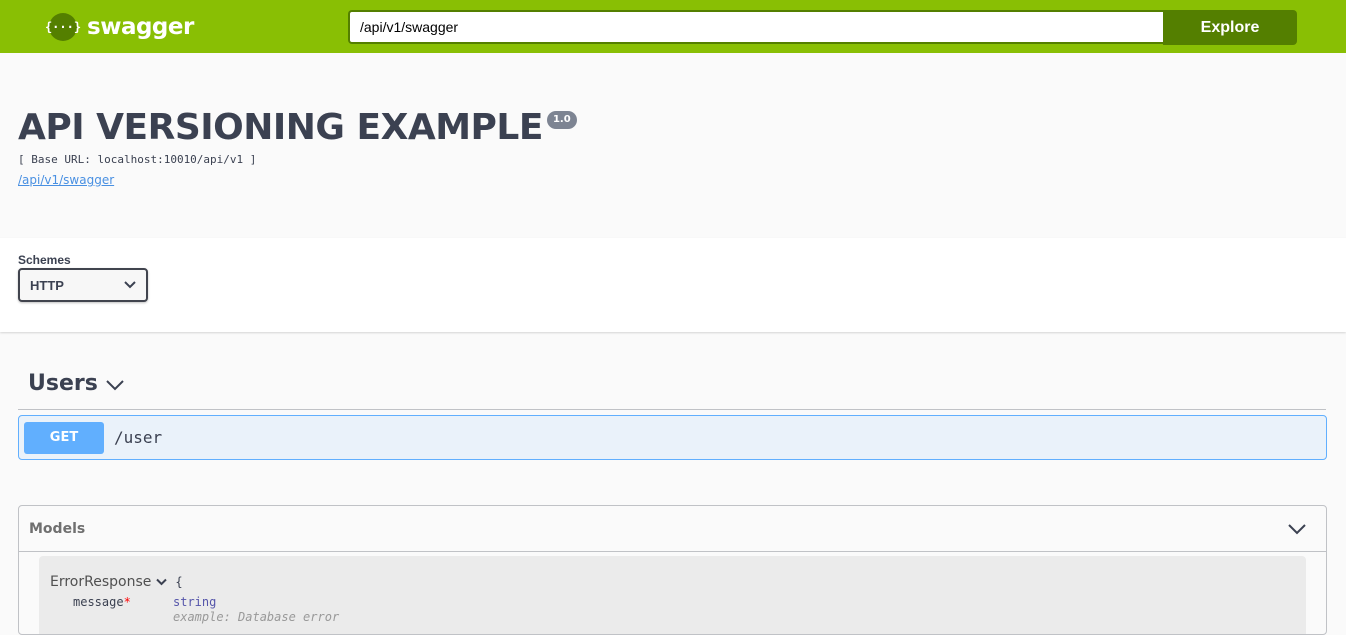 This screenshot has height=635, width=1346. Describe the element at coordinates (101, 582) in the screenshot. I see `model-name: ErrorResponse` at that location.